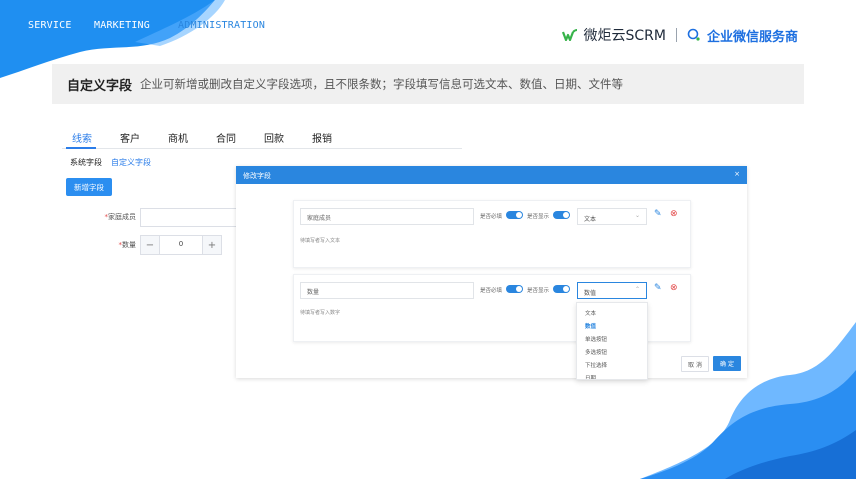 Image resolution: width=856 pixels, height=479 pixels. I want to click on cancel-button: 取 消, so click(695, 364).